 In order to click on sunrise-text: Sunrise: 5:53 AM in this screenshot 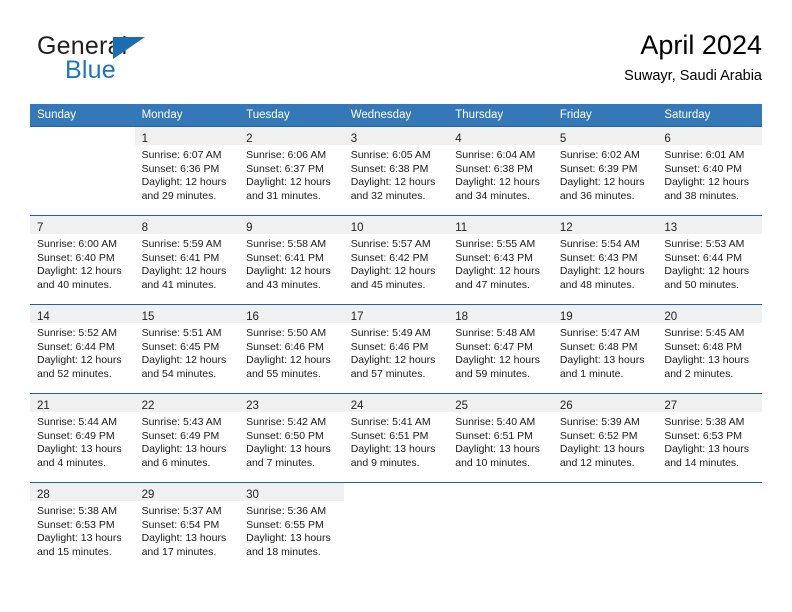, I will do `click(704, 244)`.